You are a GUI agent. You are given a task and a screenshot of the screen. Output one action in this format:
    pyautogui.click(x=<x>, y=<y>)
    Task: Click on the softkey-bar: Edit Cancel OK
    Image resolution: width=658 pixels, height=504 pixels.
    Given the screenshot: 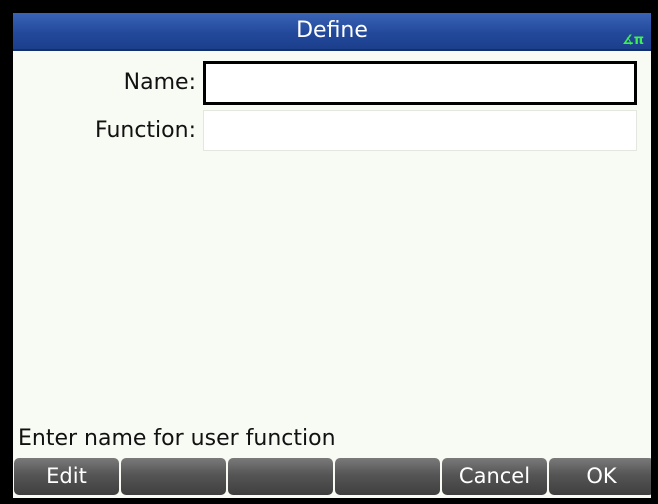 What is the action you would take?
    pyautogui.click(x=332, y=478)
    